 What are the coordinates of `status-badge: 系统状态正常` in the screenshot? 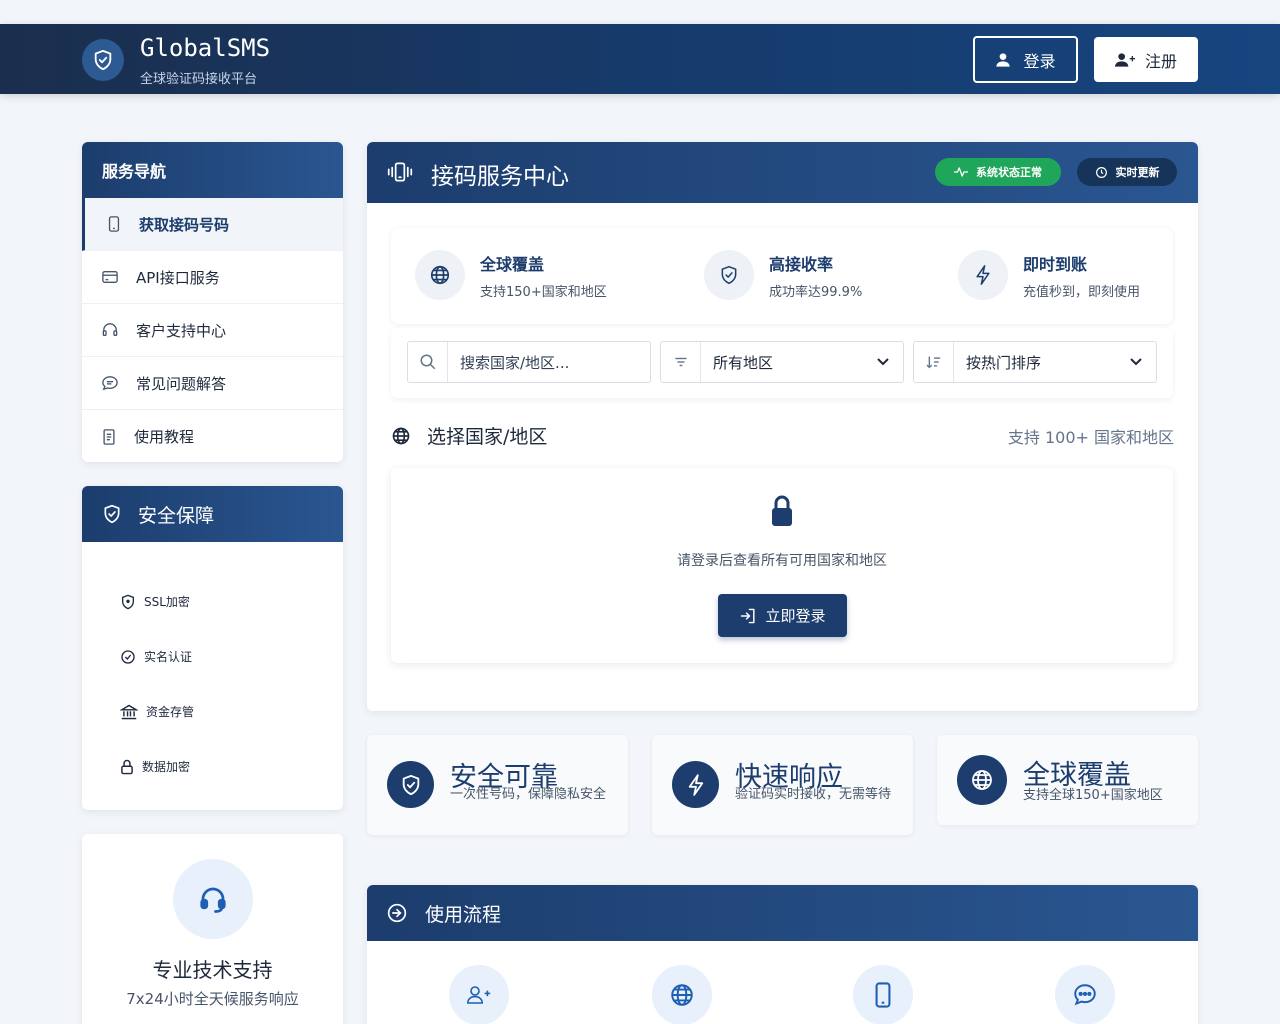 It's located at (998, 172).